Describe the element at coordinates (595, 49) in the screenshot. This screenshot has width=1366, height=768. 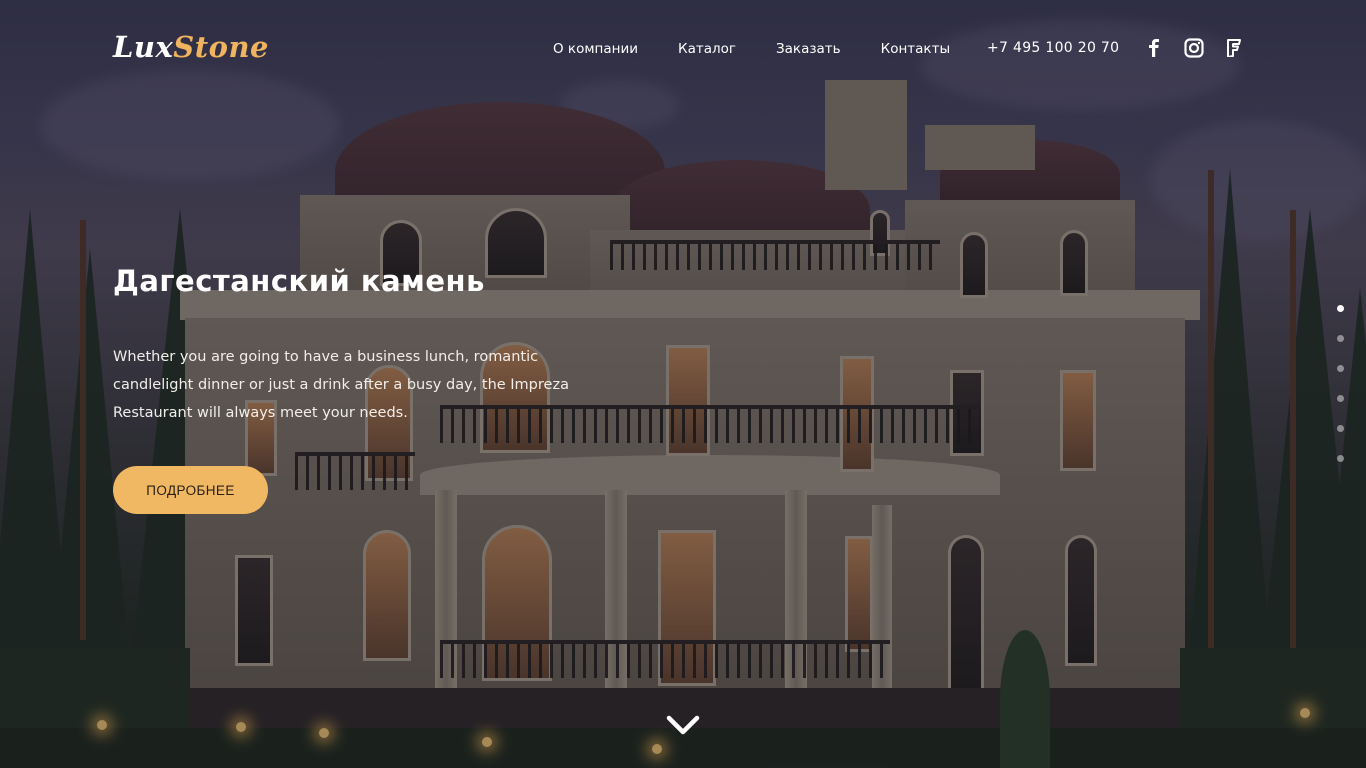
I see `nav-item-about: О компании` at that location.